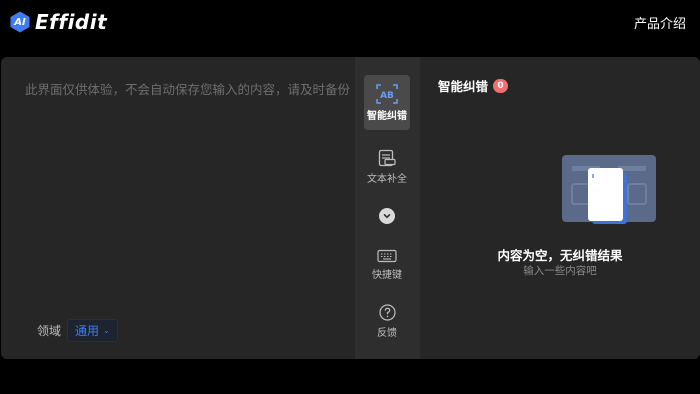 This screenshot has height=394, width=700. What do you see at coordinates (387, 265) in the screenshot?
I see `tool-shortcuts: 快捷键` at bounding box center [387, 265].